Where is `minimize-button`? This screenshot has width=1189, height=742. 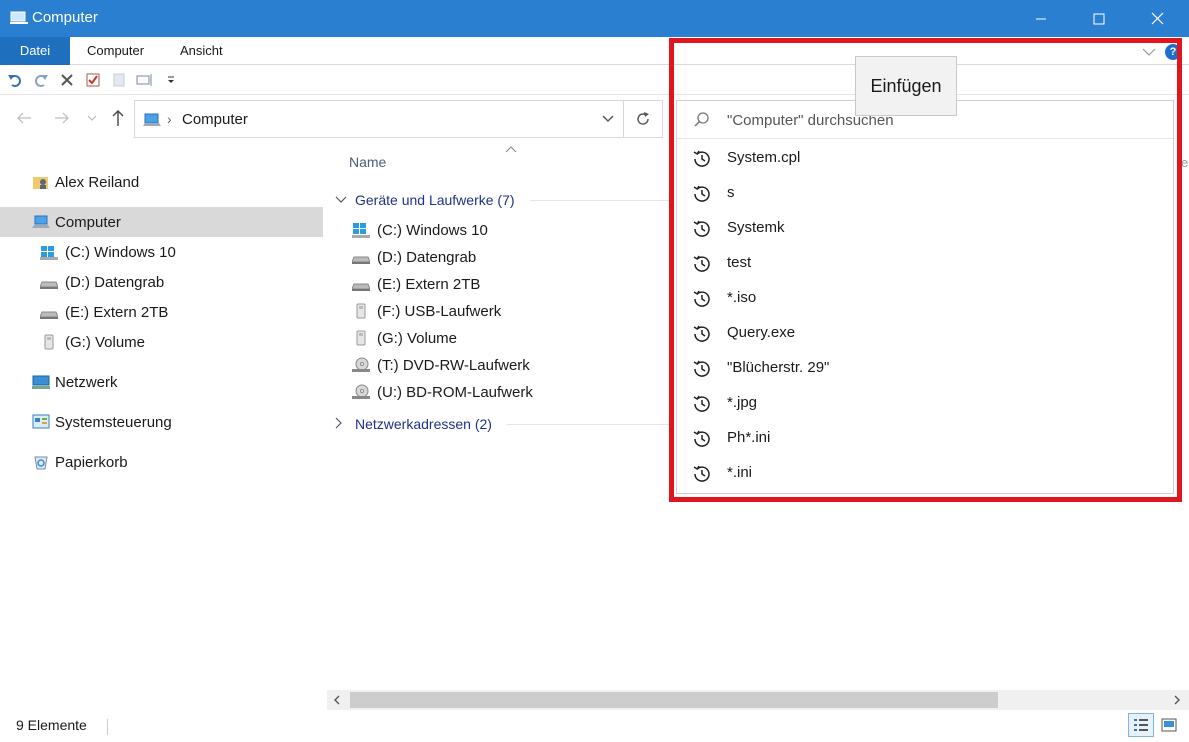 minimize-button is located at coordinates (1041, 18).